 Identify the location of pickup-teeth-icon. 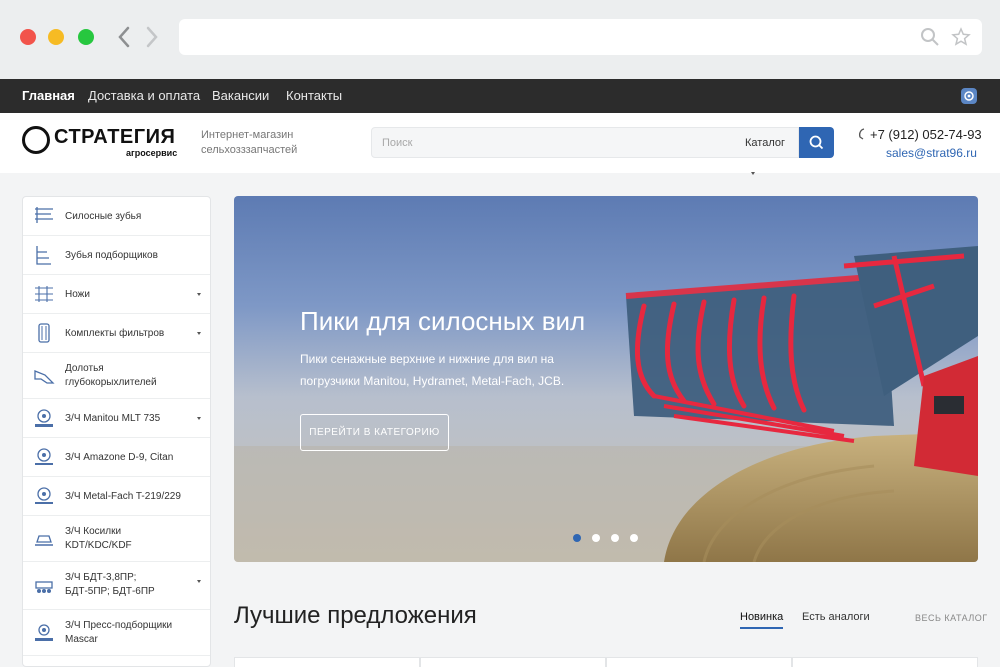
(43, 255).